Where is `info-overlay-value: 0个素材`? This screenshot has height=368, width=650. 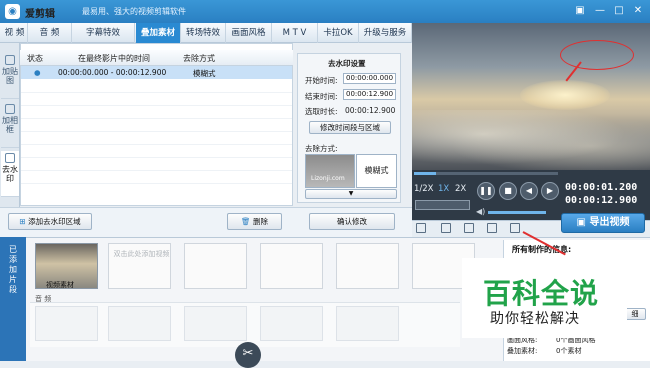
info-overlay-value: 0个素材 is located at coordinates (569, 351).